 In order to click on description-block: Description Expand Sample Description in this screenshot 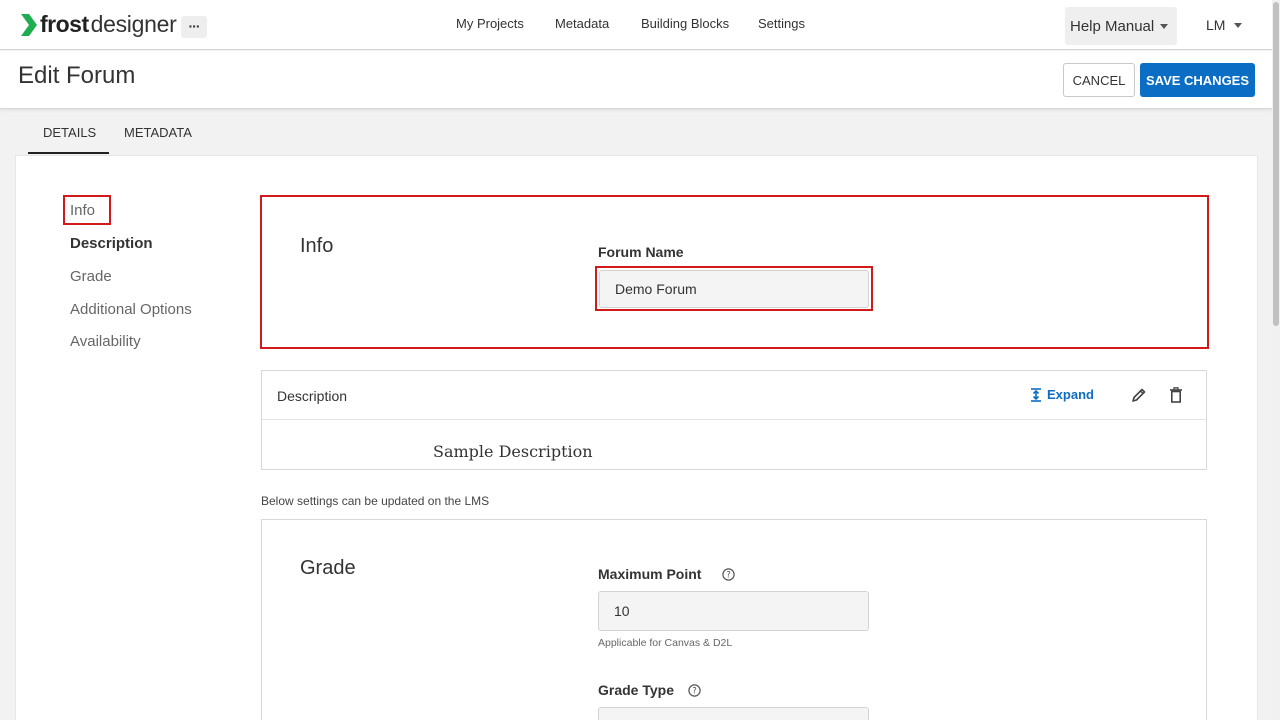, I will do `click(734, 420)`.